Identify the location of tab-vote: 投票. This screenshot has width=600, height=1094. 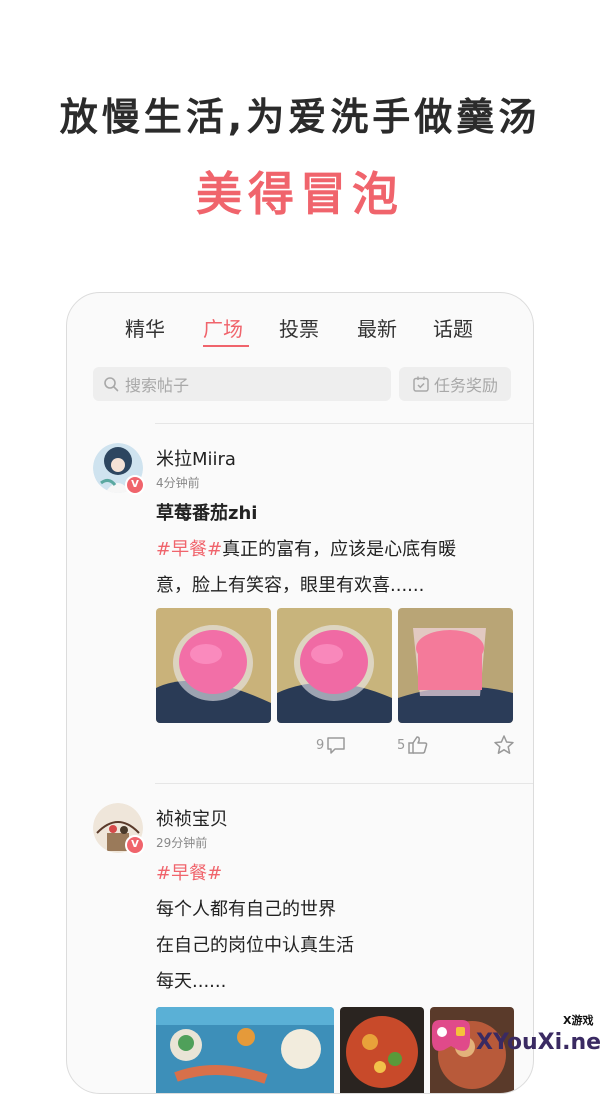
(299, 327).